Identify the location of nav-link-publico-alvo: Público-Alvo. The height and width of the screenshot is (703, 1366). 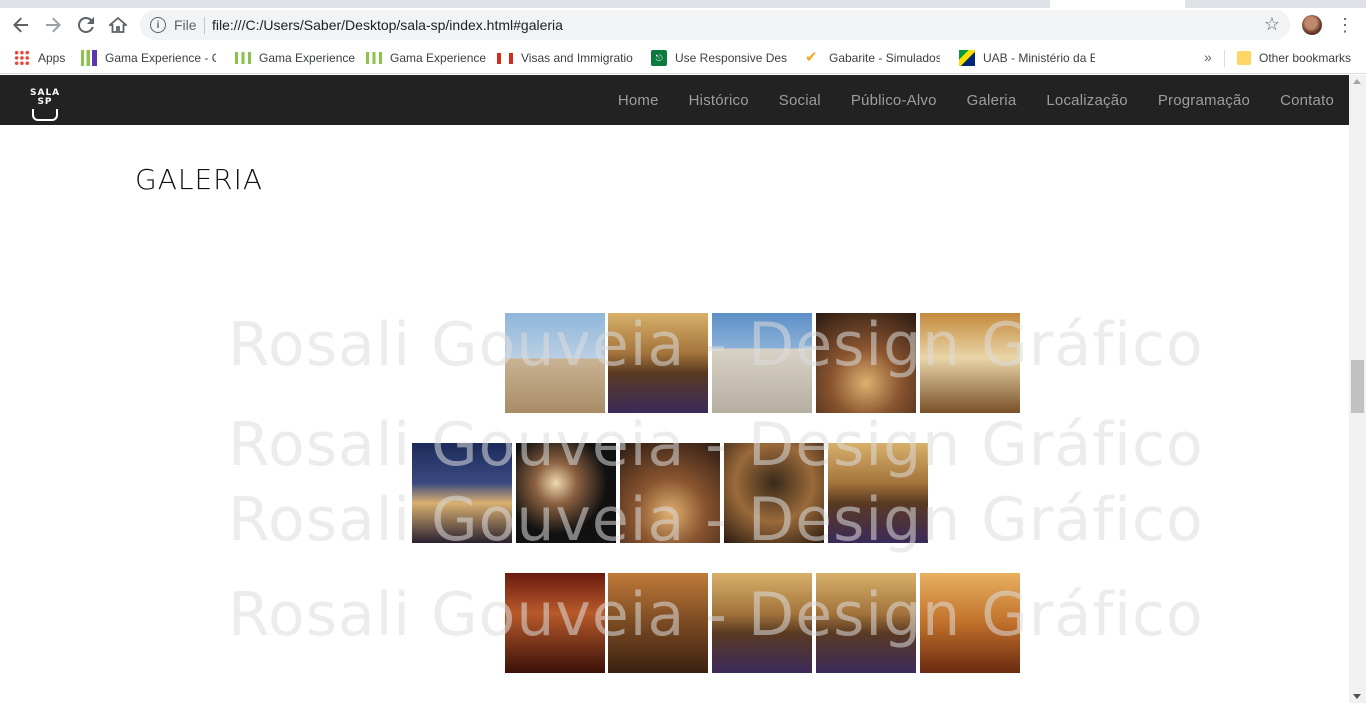
(894, 100).